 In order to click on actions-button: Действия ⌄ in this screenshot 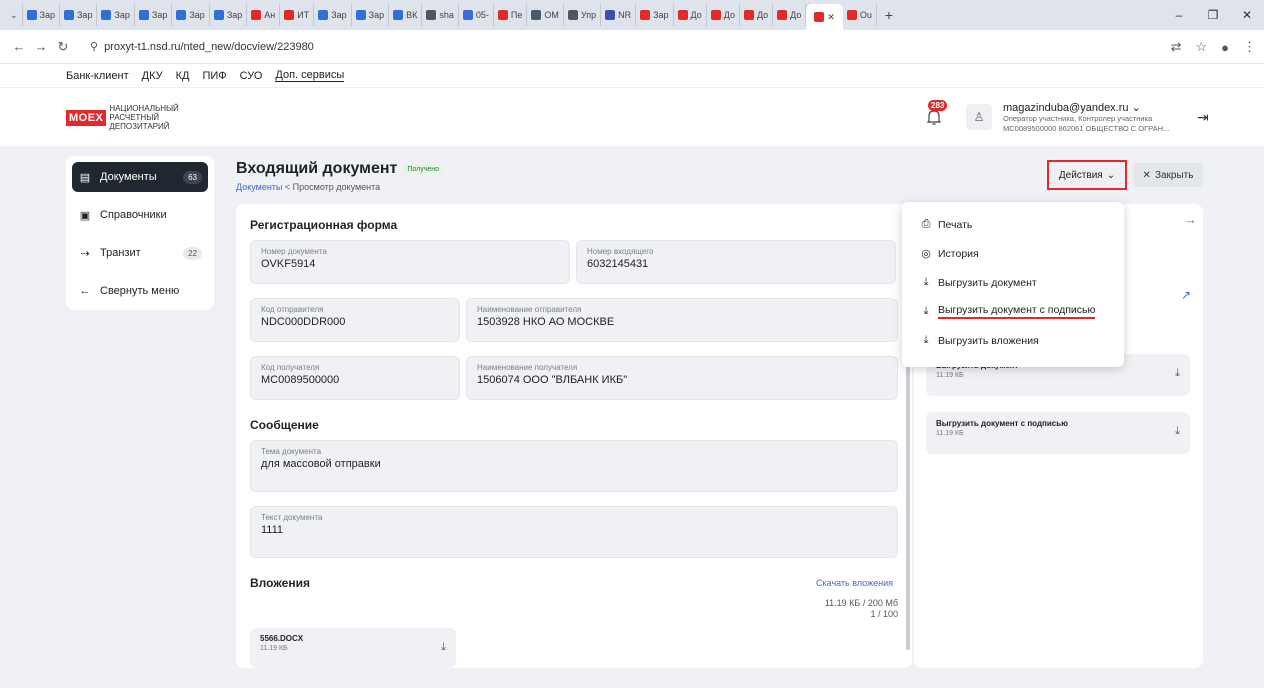, I will do `click(1087, 175)`.